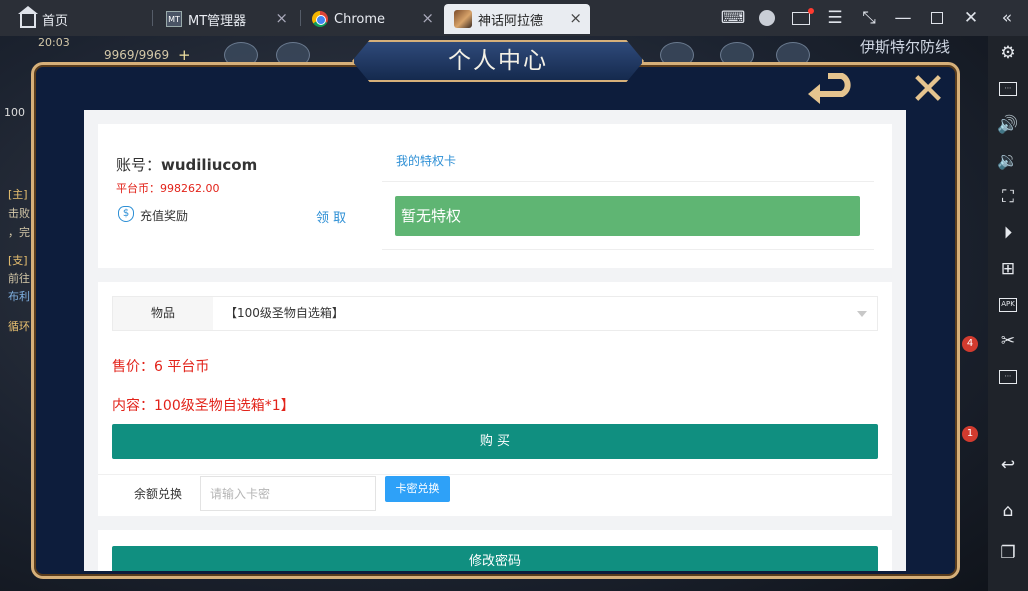  What do you see at coordinates (1008, 465) in the screenshot?
I see `back-nav-icon: ↩` at bounding box center [1008, 465].